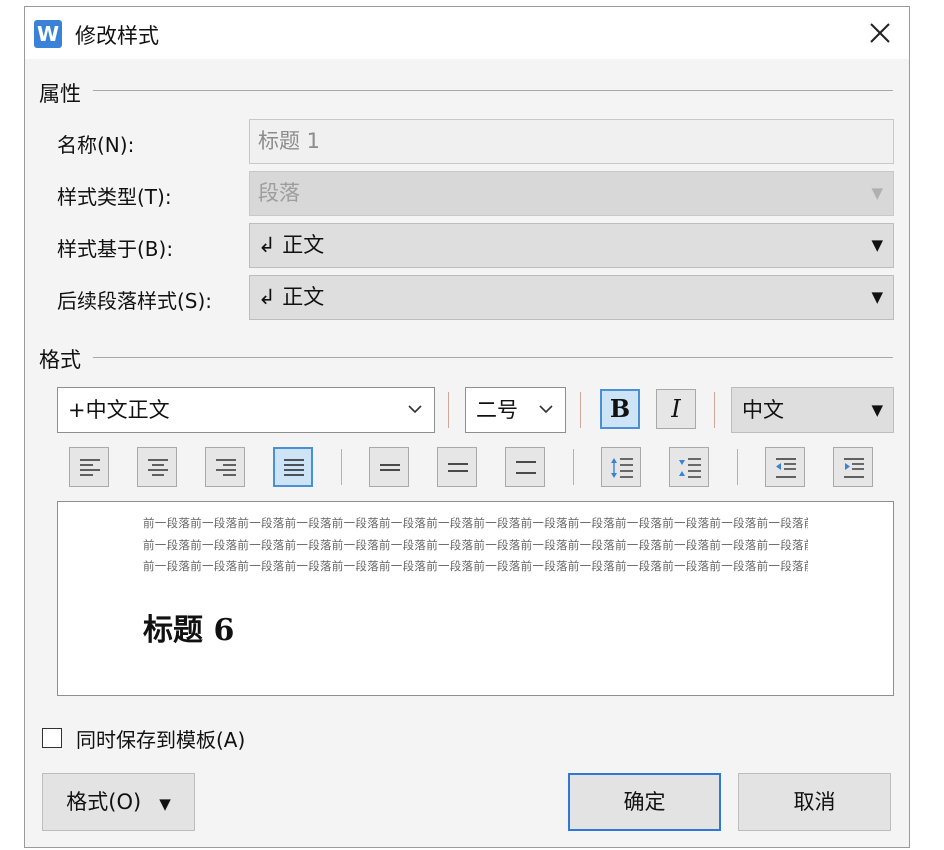 The width and height of the screenshot is (944, 850). I want to click on align-center-button, so click(157, 467).